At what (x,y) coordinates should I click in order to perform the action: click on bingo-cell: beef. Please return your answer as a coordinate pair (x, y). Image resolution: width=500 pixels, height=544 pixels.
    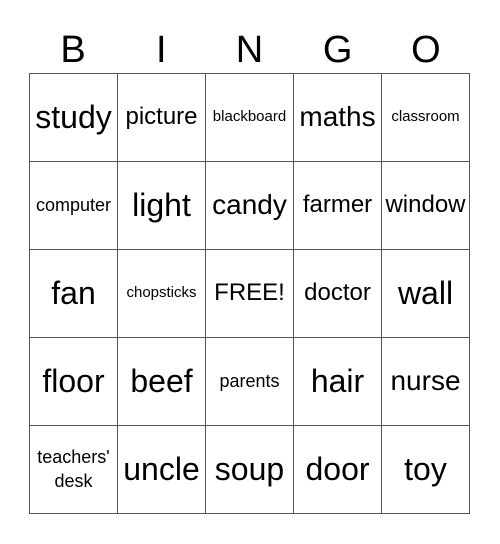
    Looking at the image, I should click on (162, 382).